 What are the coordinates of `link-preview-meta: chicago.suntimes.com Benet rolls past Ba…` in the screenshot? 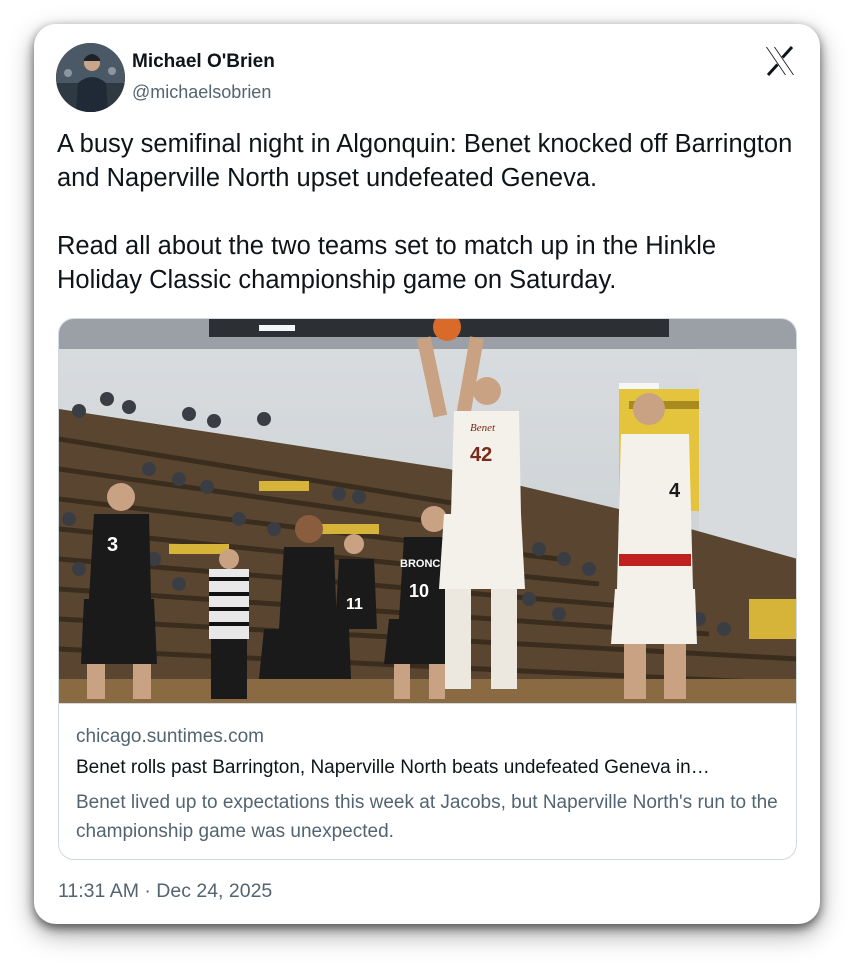 It's located at (427, 781).